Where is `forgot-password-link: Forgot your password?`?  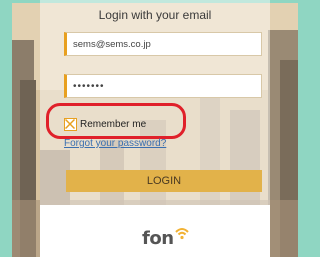
forgot-password-link: Forgot your password? is located at coordinates (115, 143).